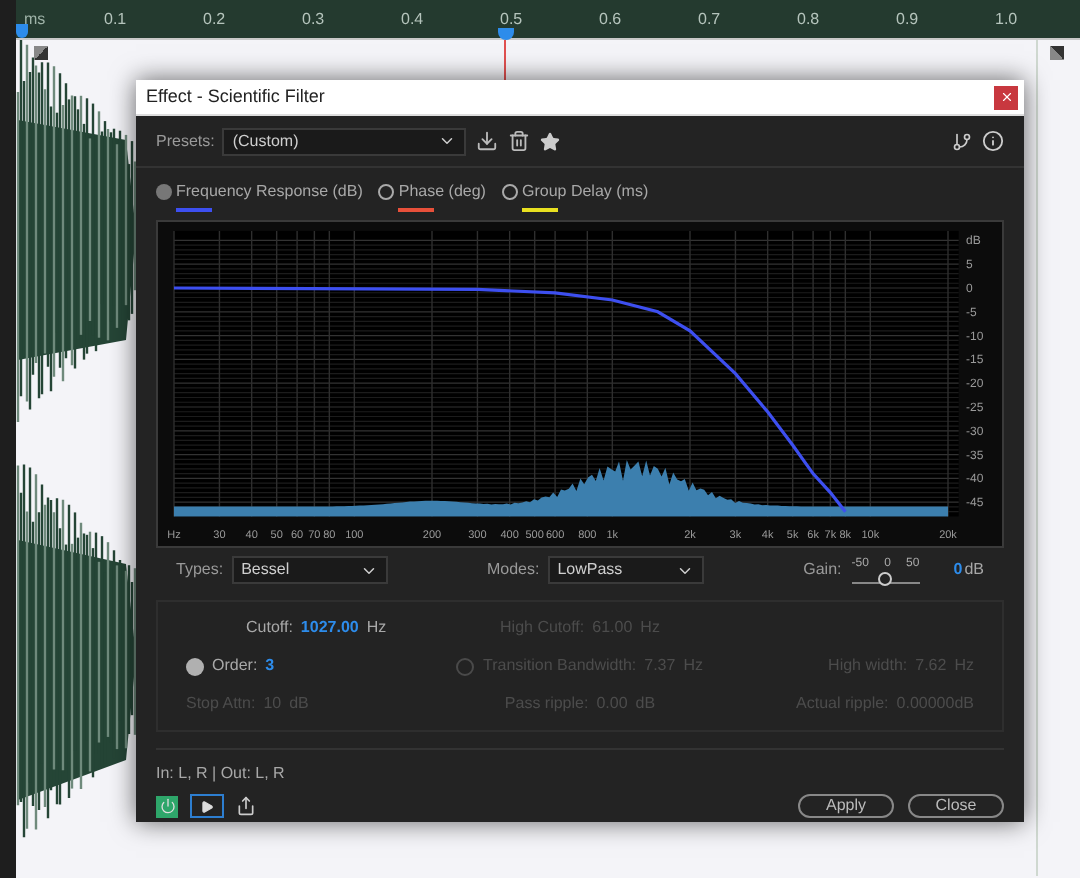 The height and width of the screenshot is (878, 1080). Describe the element at coordinates (235, 96) in the screenshot. I see `window-title: Effect - Scientific Filter` at that location.